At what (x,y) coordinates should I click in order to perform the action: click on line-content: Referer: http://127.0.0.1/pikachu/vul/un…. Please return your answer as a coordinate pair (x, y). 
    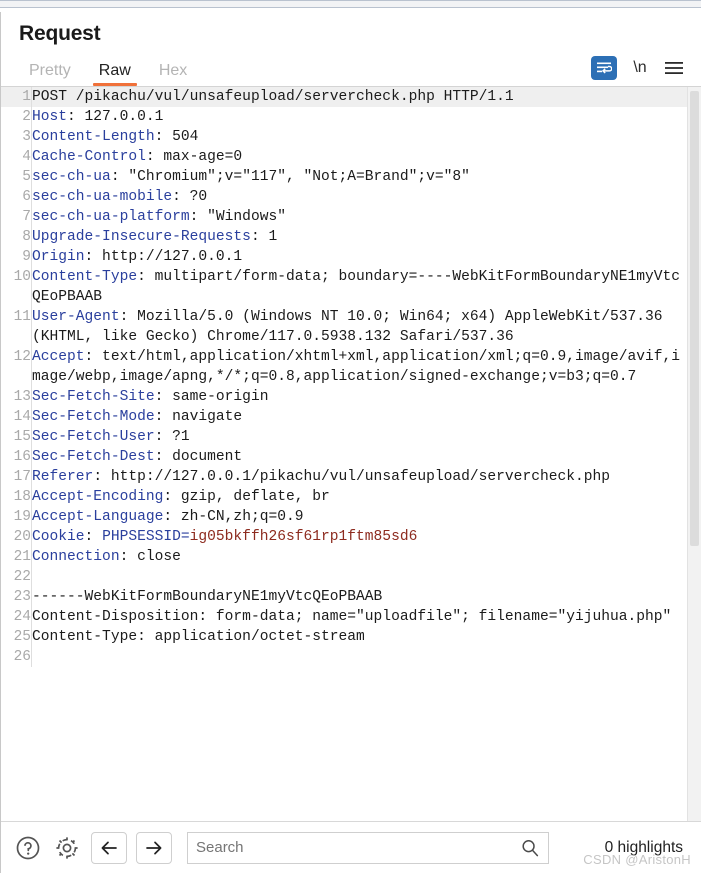
    Looking at the image, I should click on (360, 477).